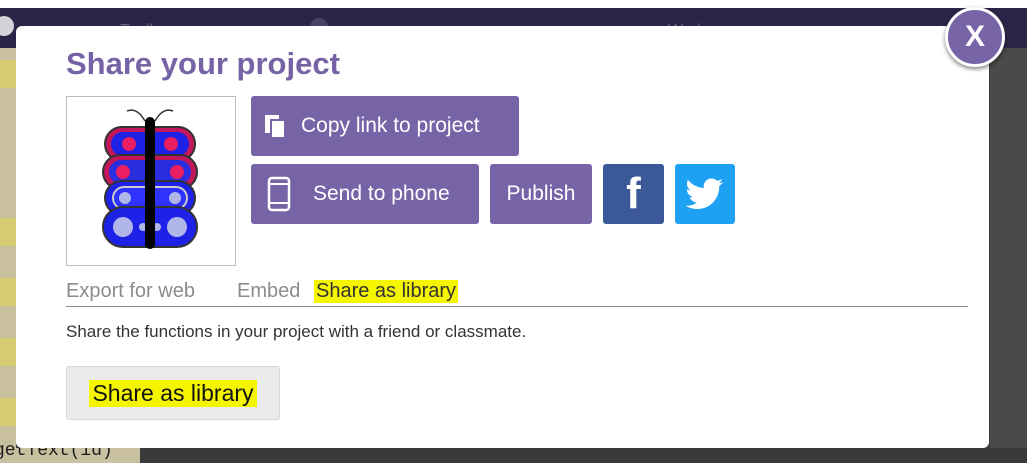 This screenshot has width=1027, height=463. I want to click on project-thumbnail, so click(151, 181).